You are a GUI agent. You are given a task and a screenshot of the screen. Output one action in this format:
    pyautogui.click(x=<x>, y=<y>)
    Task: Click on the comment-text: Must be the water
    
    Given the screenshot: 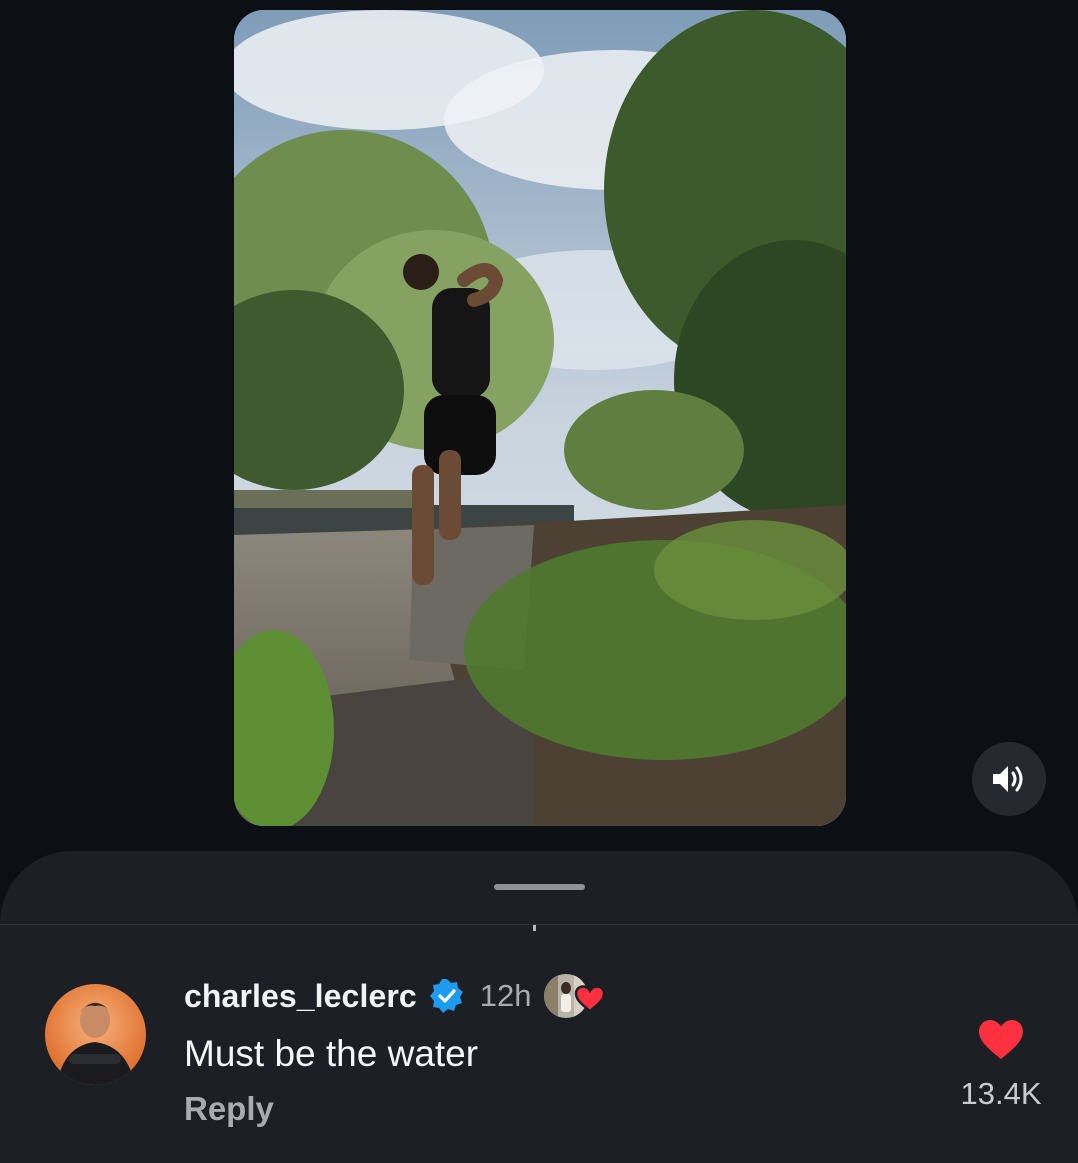 What is the action you would take?
    pyautogui.click(x=331, y=1053)
    